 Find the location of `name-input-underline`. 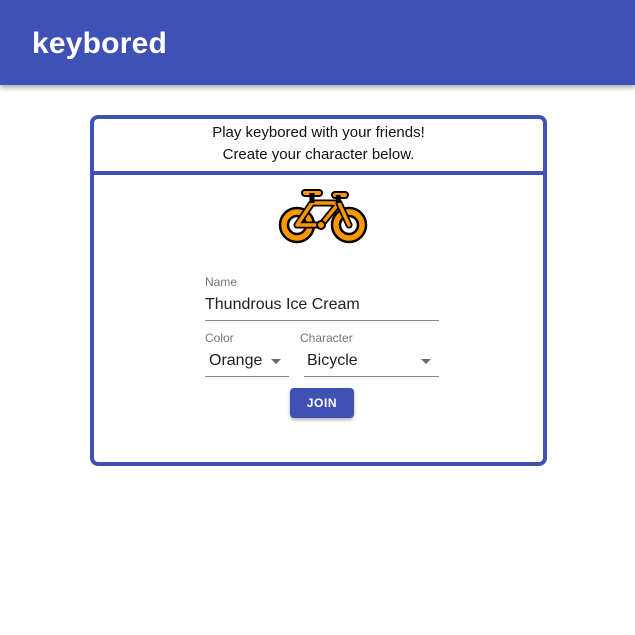

name-input-underline is located at coordinates (322, 320).